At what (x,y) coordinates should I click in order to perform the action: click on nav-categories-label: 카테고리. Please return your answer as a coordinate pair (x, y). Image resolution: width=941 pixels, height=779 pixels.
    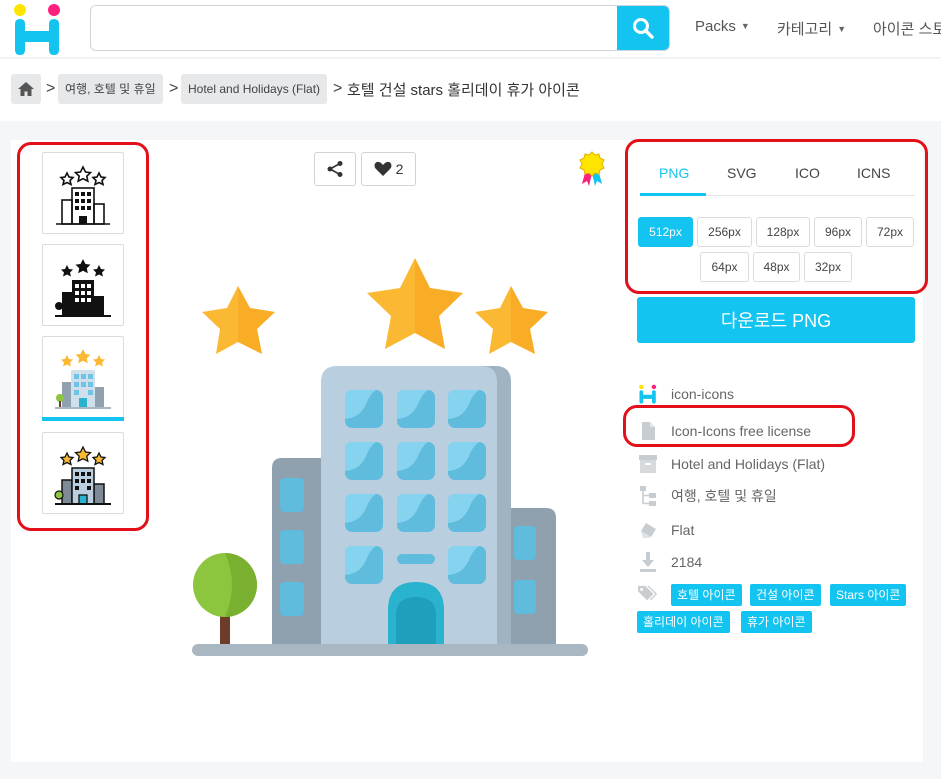
    Looking at the image, I should click on (805, 29).